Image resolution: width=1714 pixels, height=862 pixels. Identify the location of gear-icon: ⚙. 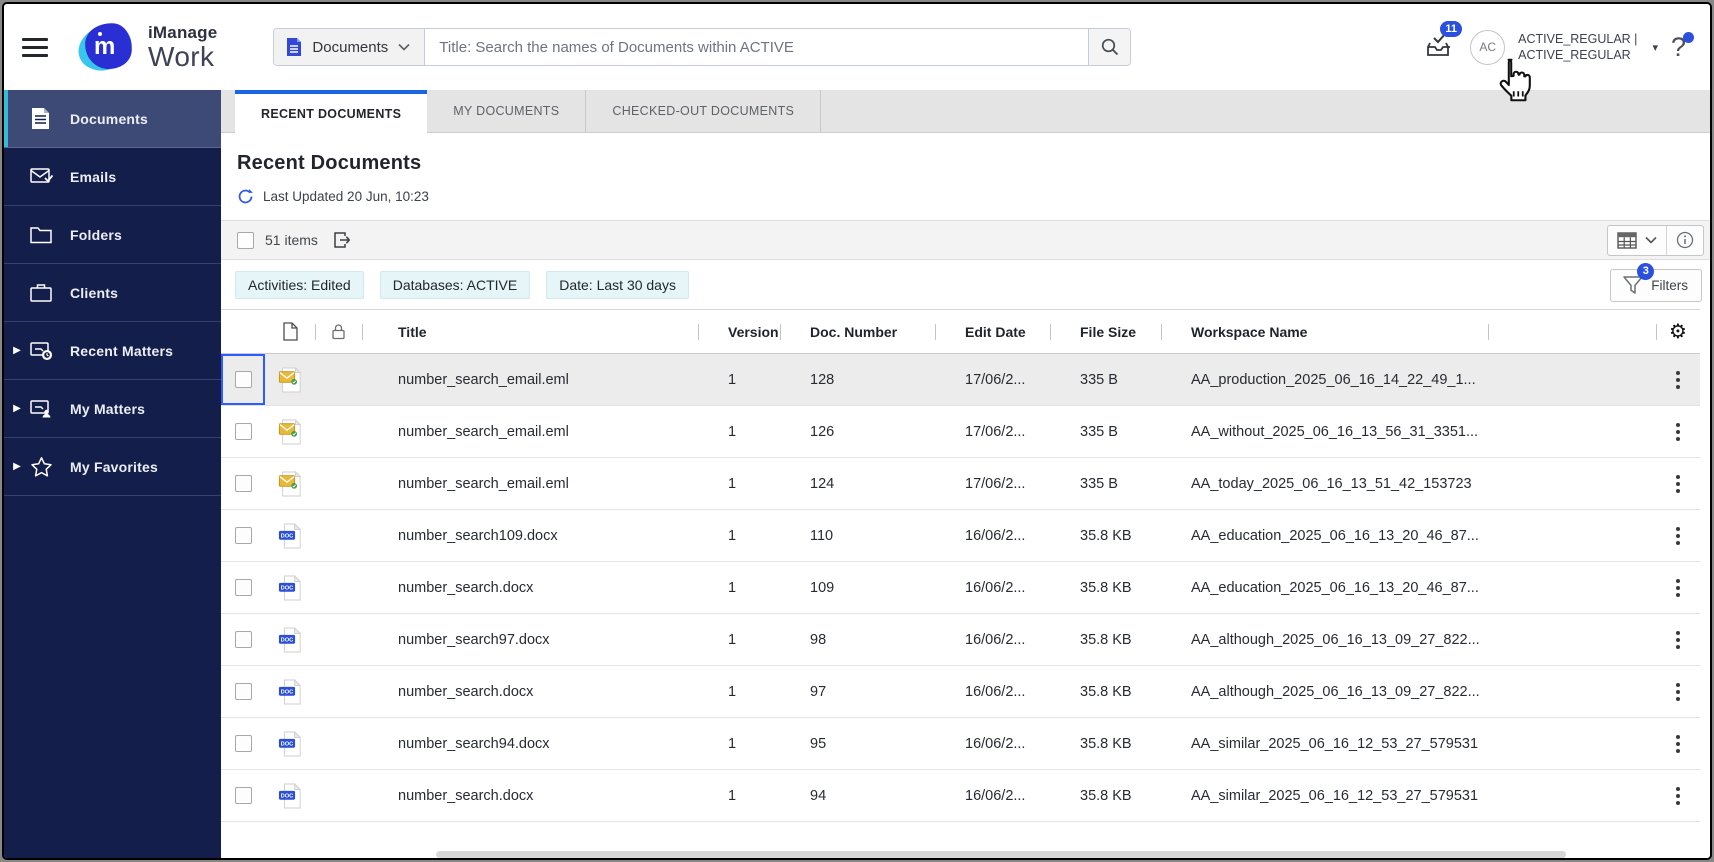
(1678, 332).